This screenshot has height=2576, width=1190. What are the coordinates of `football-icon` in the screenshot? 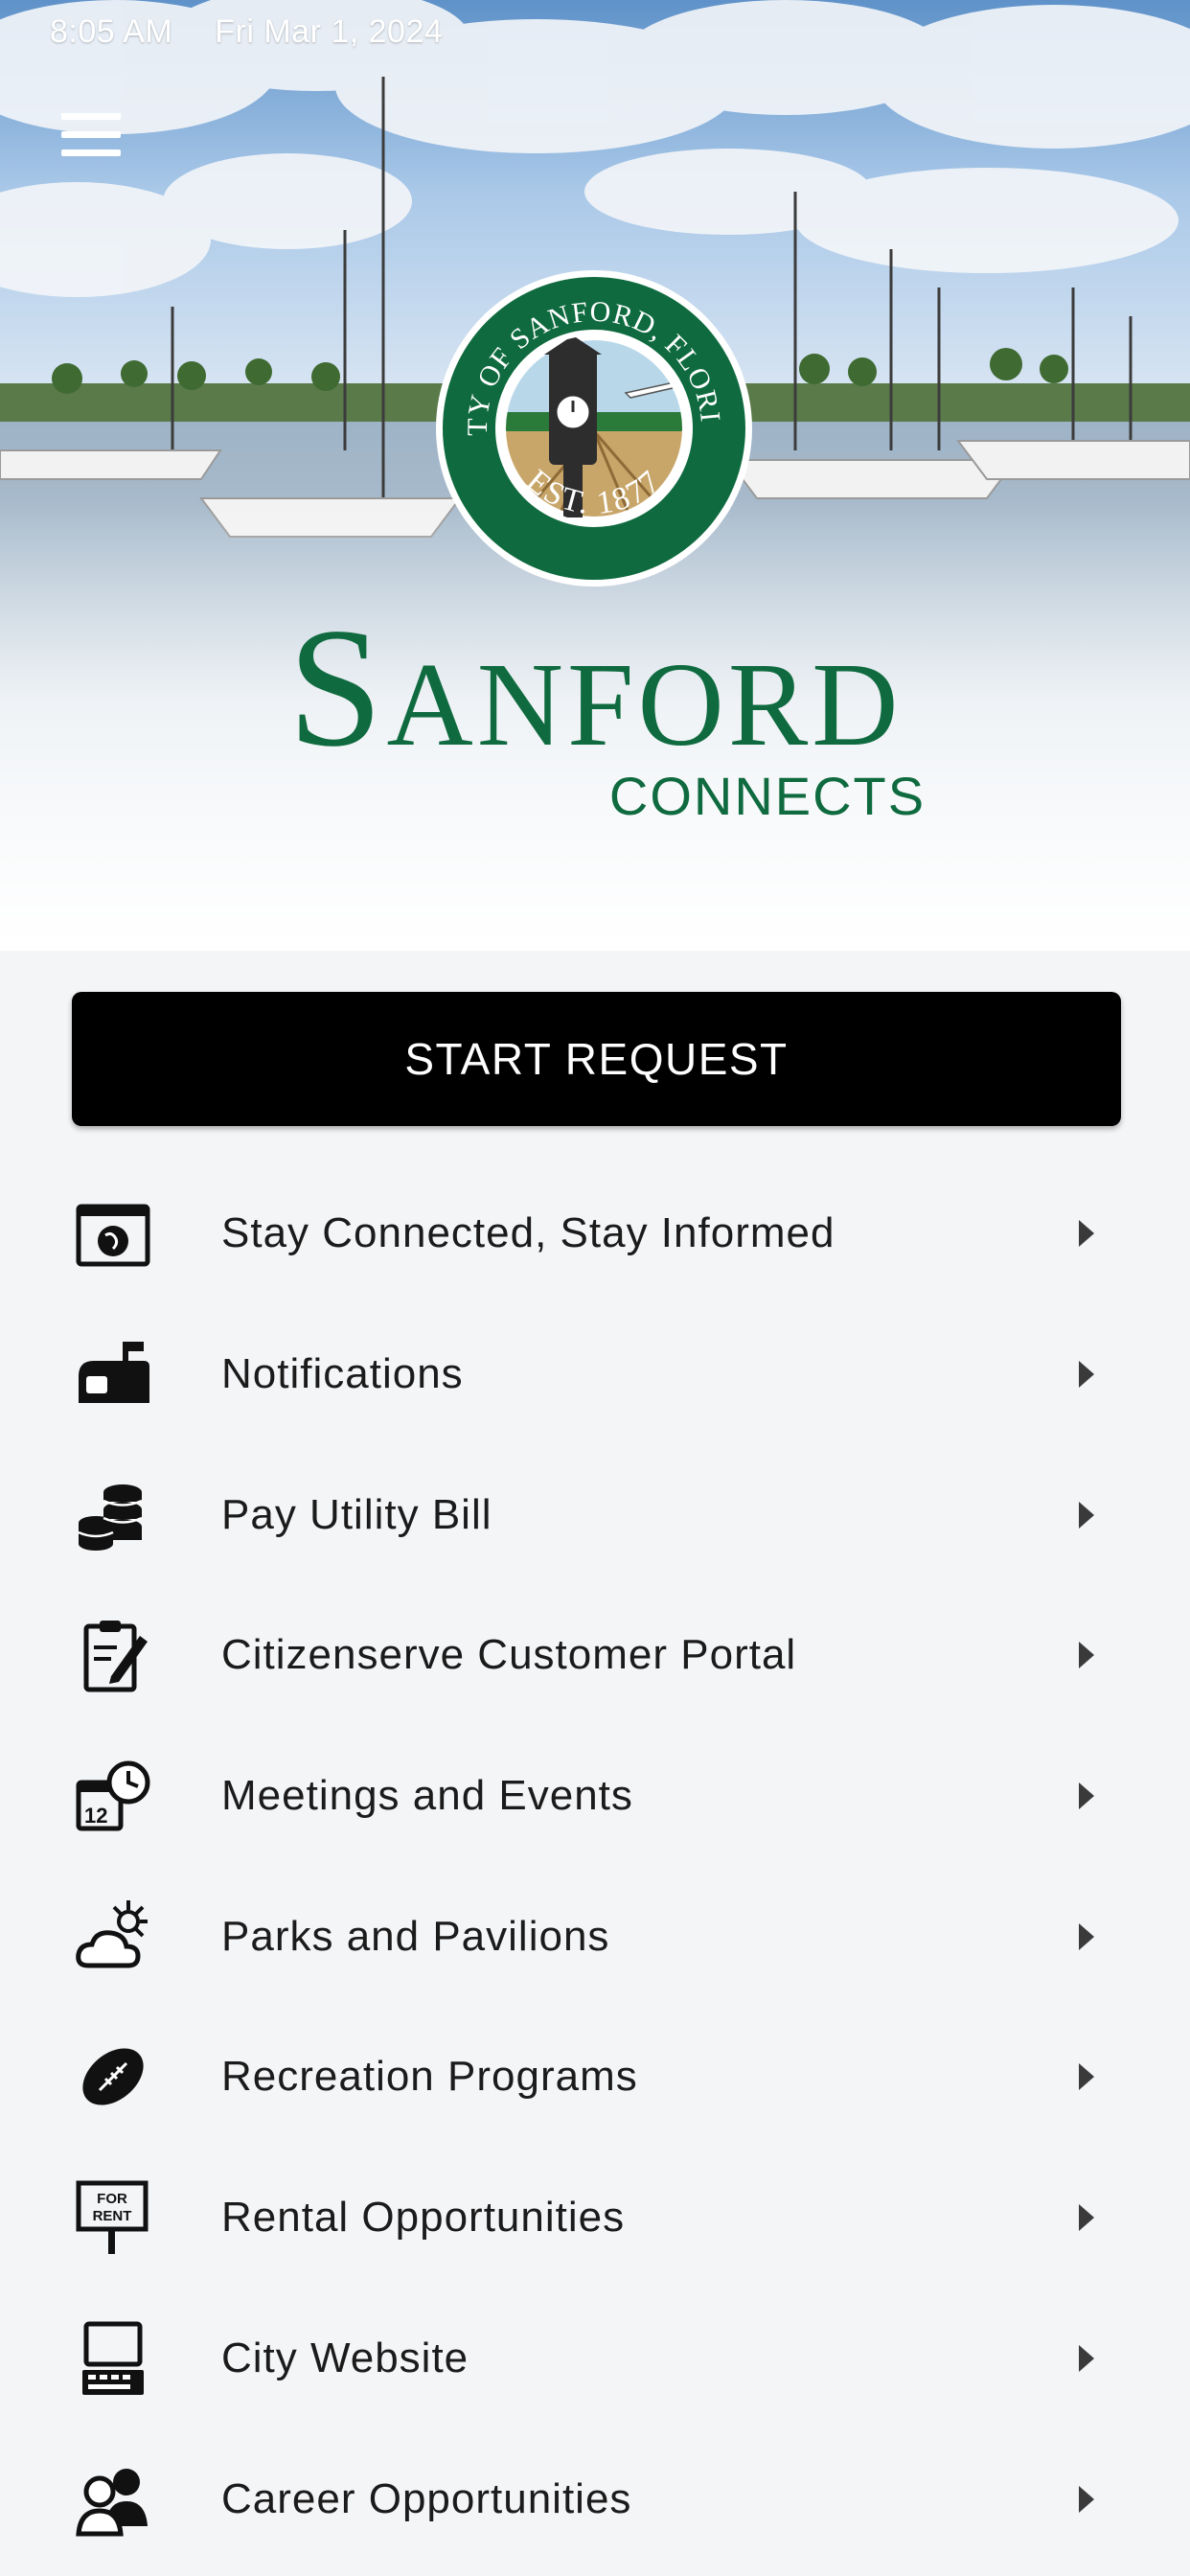 It's located at (113, 2076).